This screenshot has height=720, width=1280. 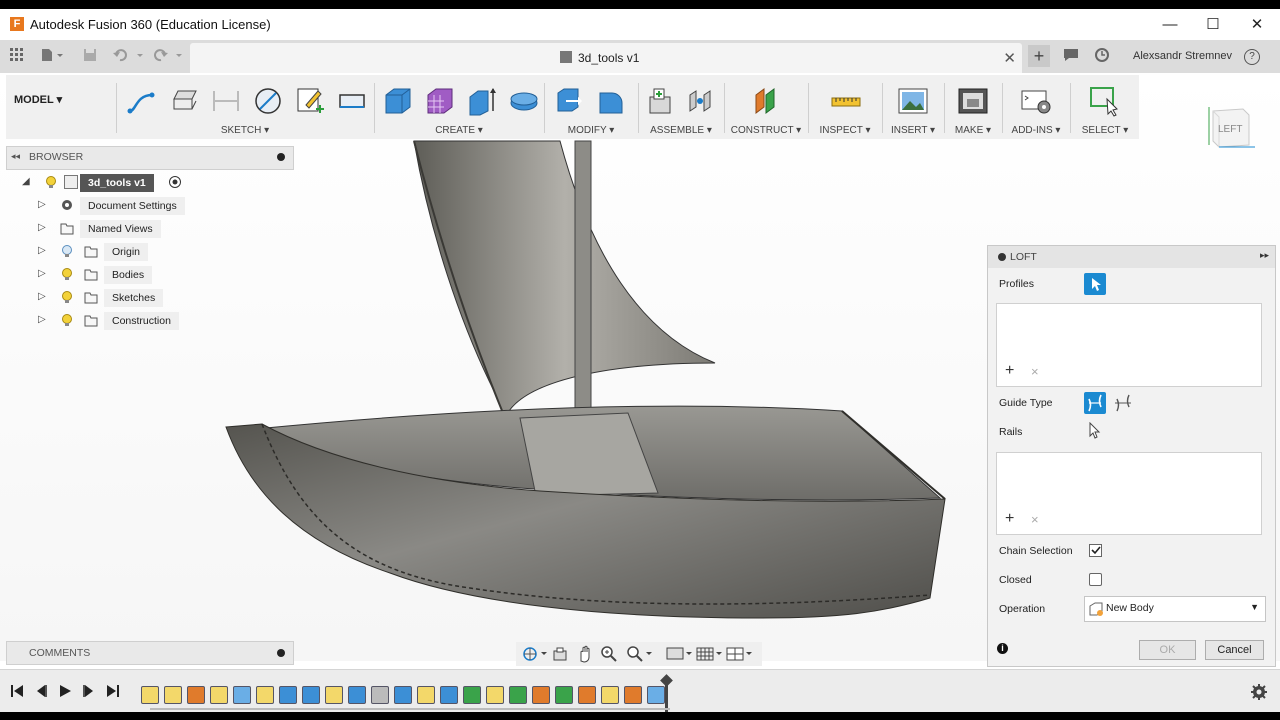 I want to click on timeline-feature-revolve, so click(x=288, y=695).